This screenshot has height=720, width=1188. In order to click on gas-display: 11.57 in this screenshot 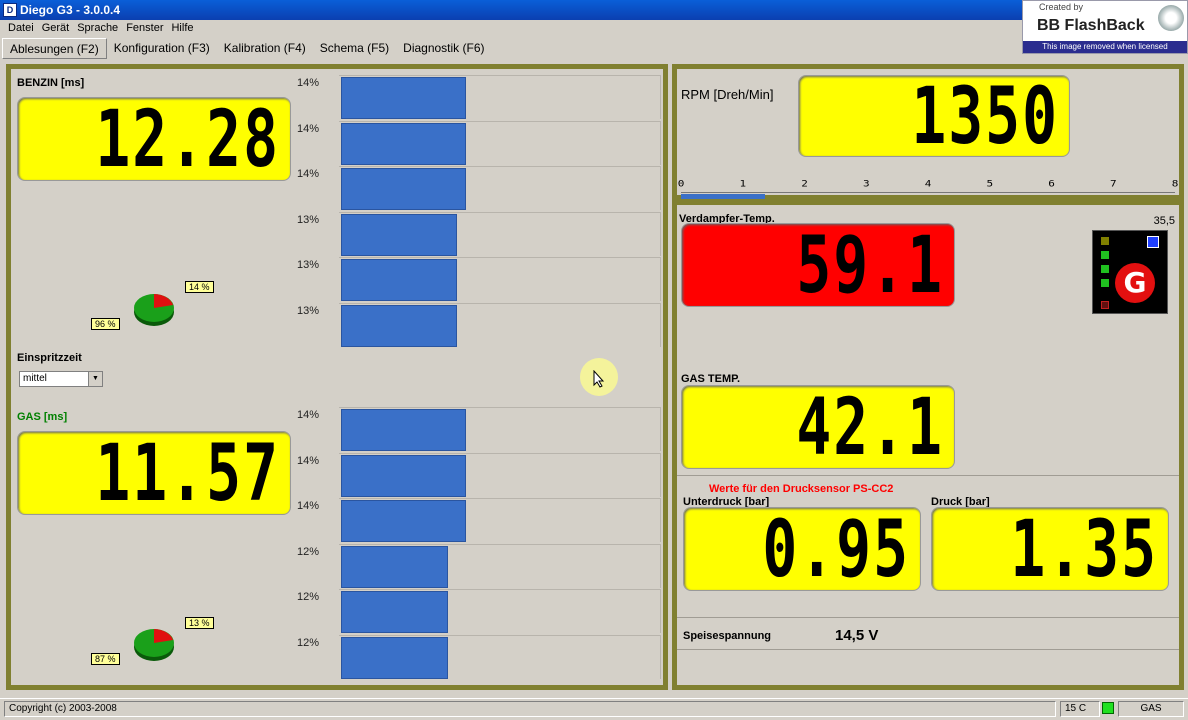, I will do `click(154, 473)`.